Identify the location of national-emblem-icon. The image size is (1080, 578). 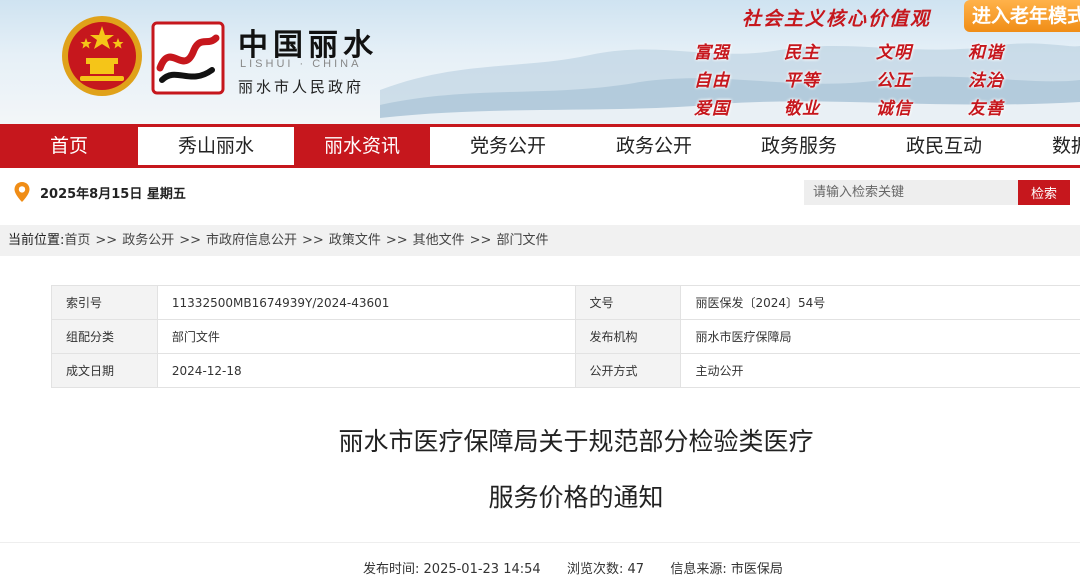
(102, 56).